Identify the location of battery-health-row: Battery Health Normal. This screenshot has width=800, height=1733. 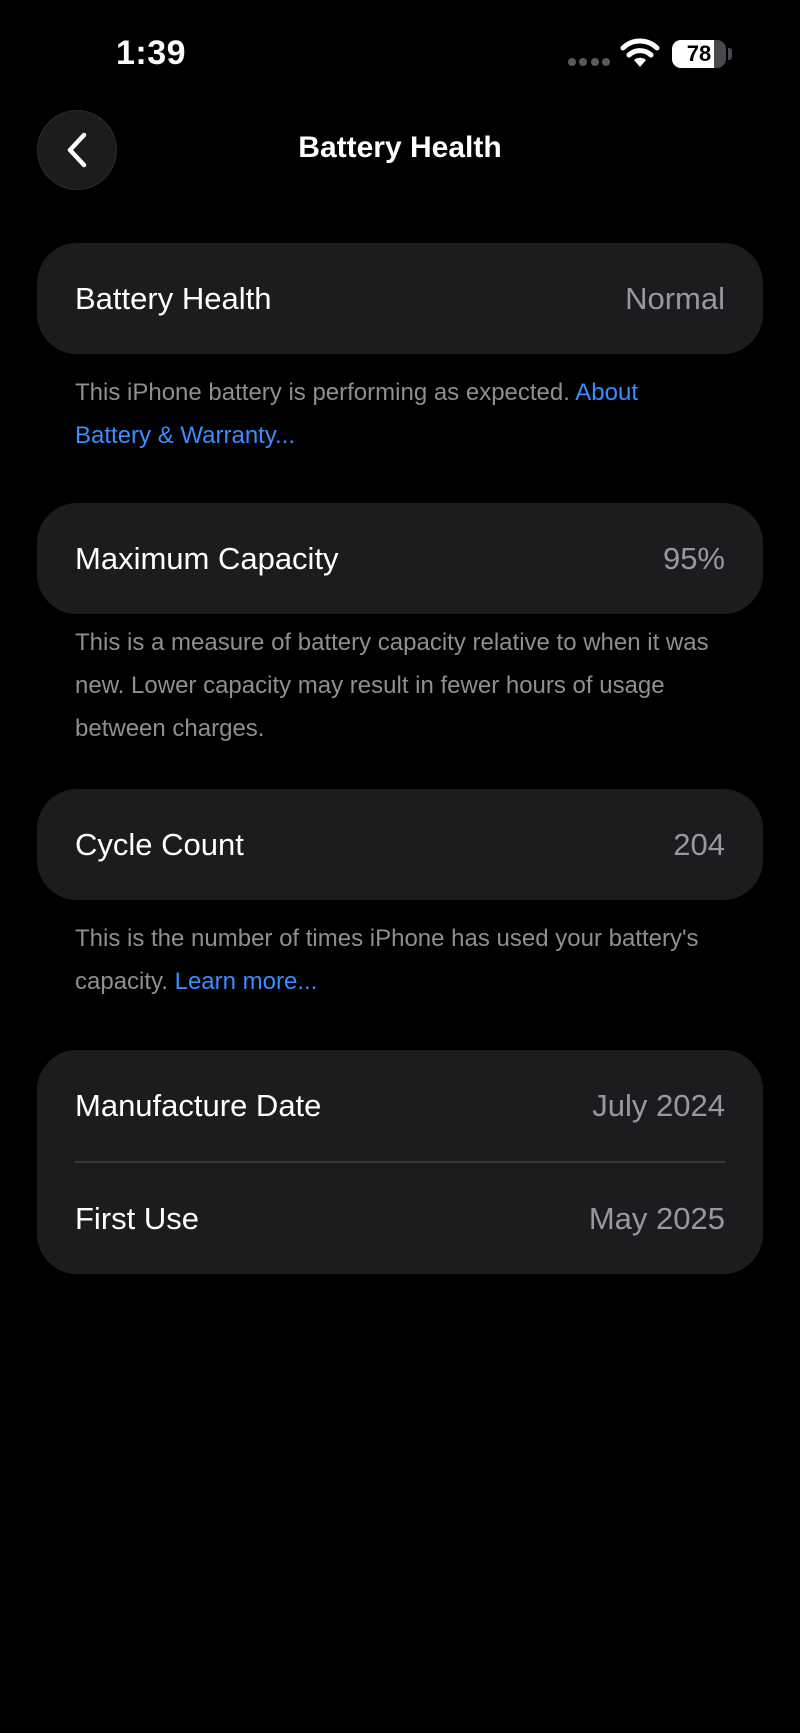
(400, 298).